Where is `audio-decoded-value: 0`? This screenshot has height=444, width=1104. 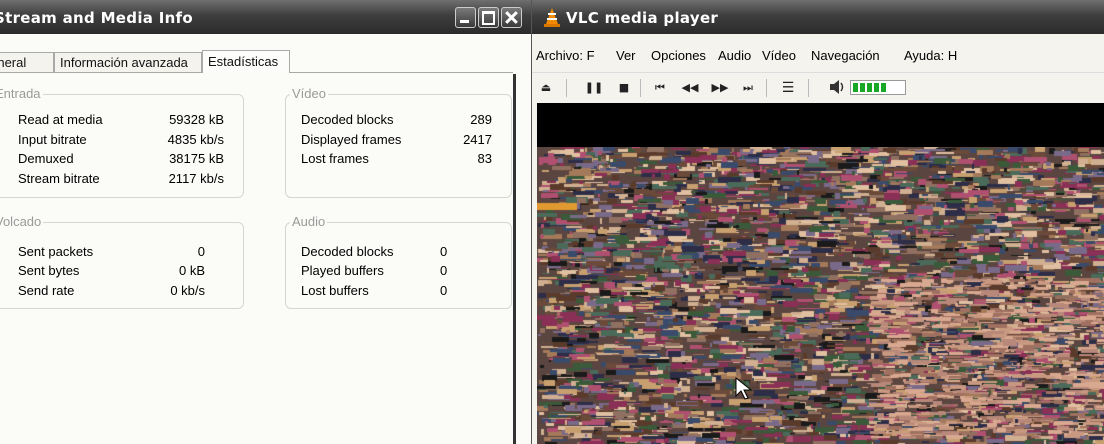 audio-decoded-value: 0 is located at coordinates (444, 251).